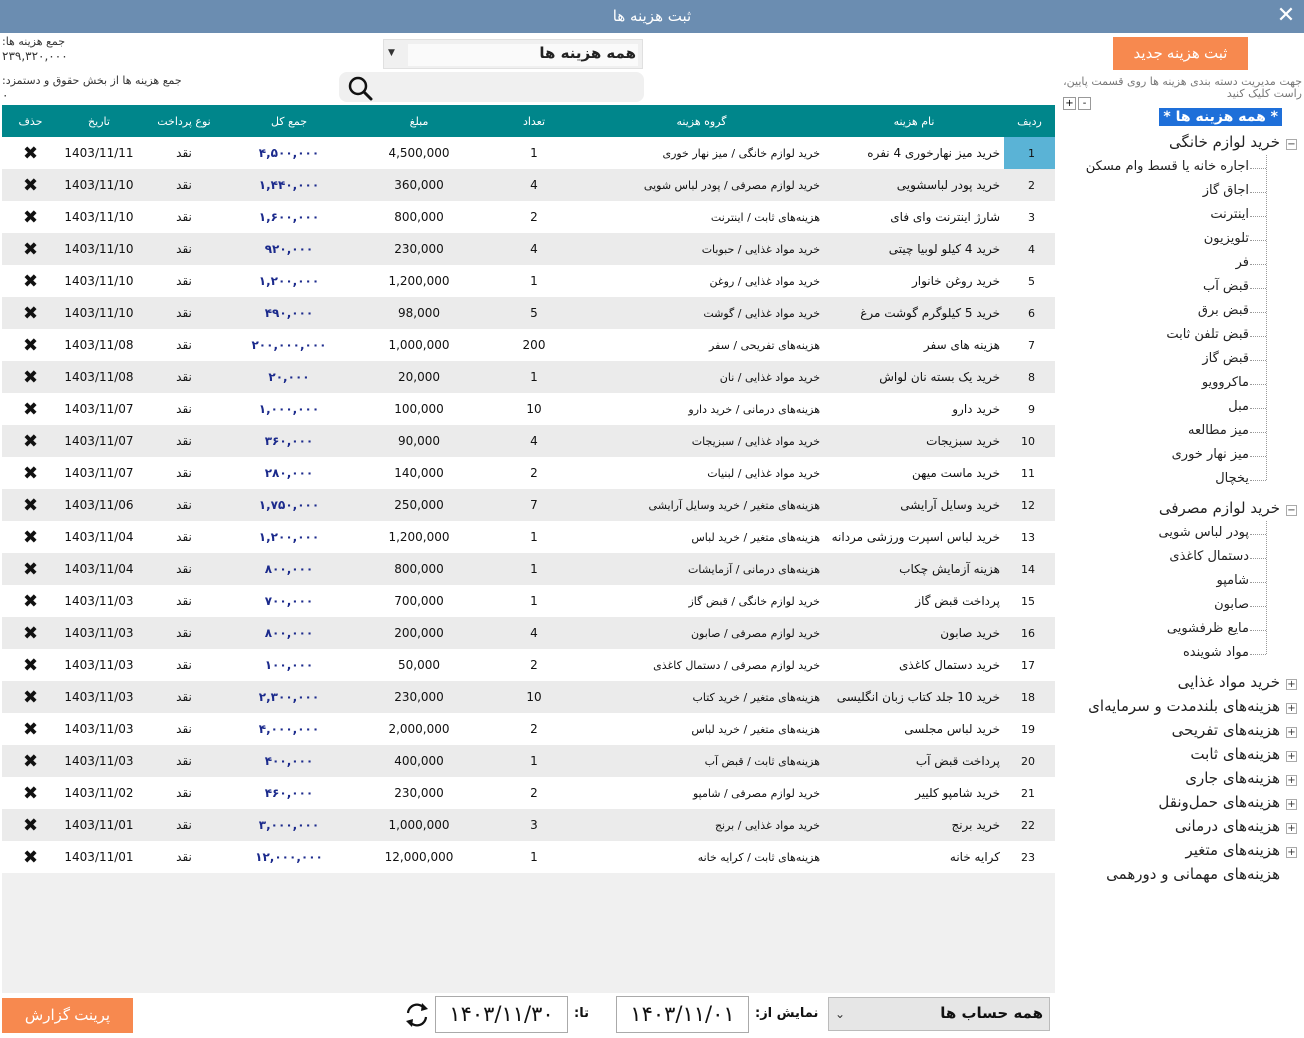  I want to click on column-header-idx: ردیف, so click(1029, 121).